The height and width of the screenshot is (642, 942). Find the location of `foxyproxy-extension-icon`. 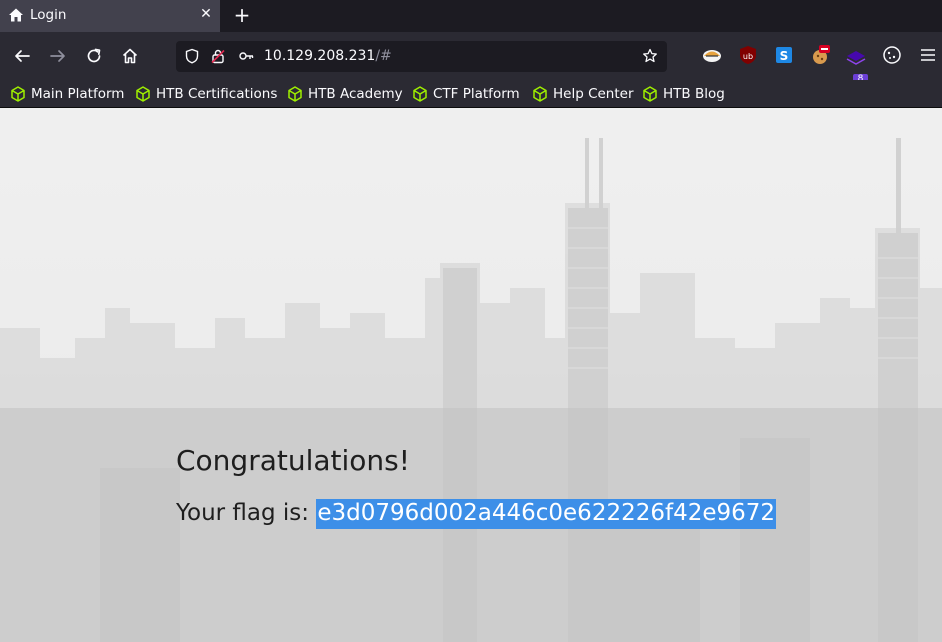

foxyproxy-extension-icon is located at coordinates (712, 55).